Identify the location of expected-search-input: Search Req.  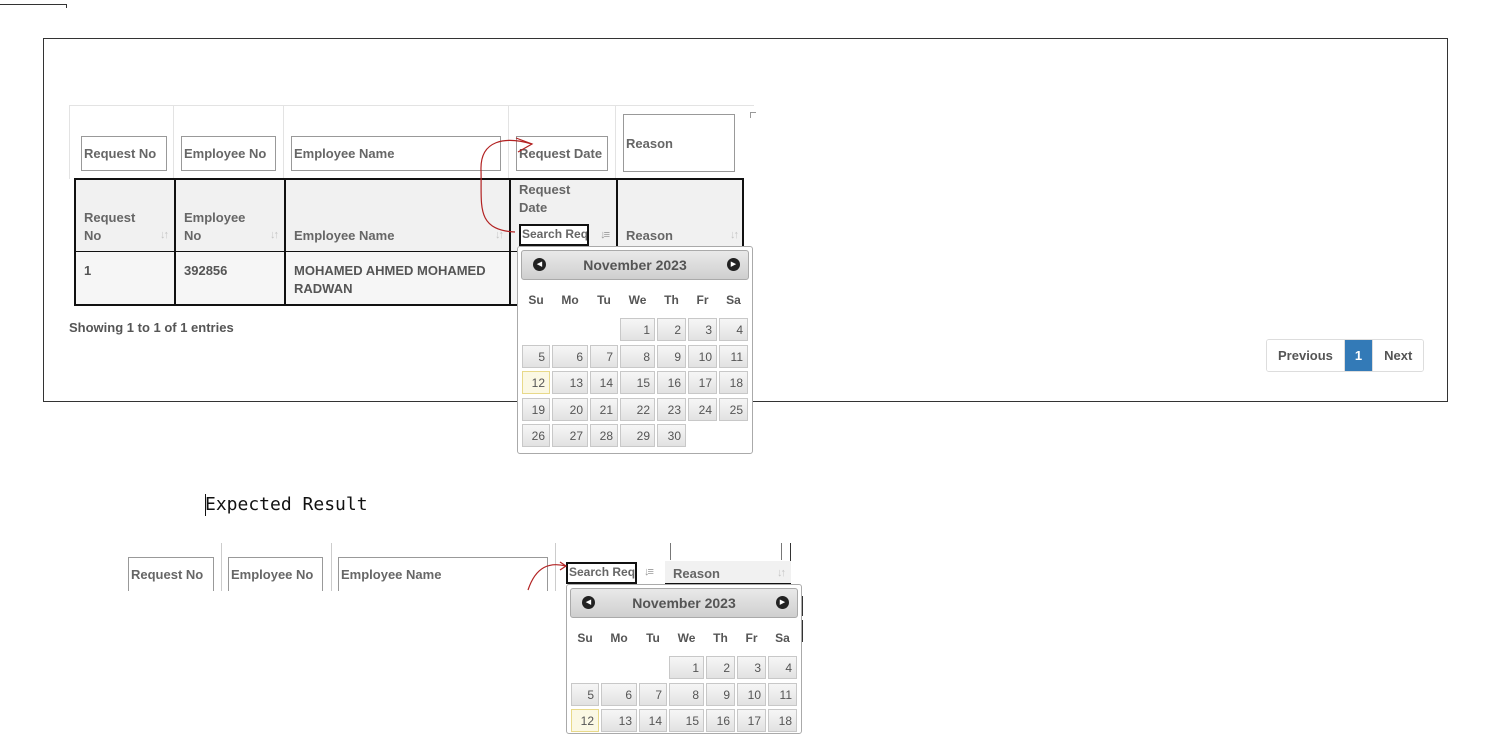
(601, 573).